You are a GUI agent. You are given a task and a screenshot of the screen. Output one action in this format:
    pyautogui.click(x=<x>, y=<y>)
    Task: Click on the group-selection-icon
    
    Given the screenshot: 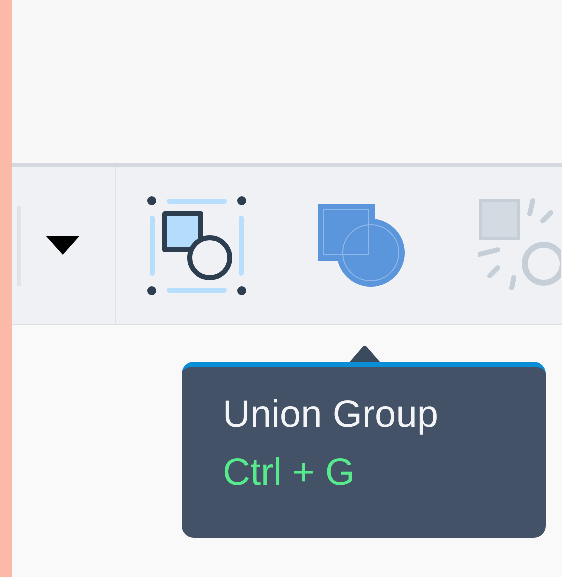 What is the action you would take?
    pyautogui.click(x=197, y=246)
    